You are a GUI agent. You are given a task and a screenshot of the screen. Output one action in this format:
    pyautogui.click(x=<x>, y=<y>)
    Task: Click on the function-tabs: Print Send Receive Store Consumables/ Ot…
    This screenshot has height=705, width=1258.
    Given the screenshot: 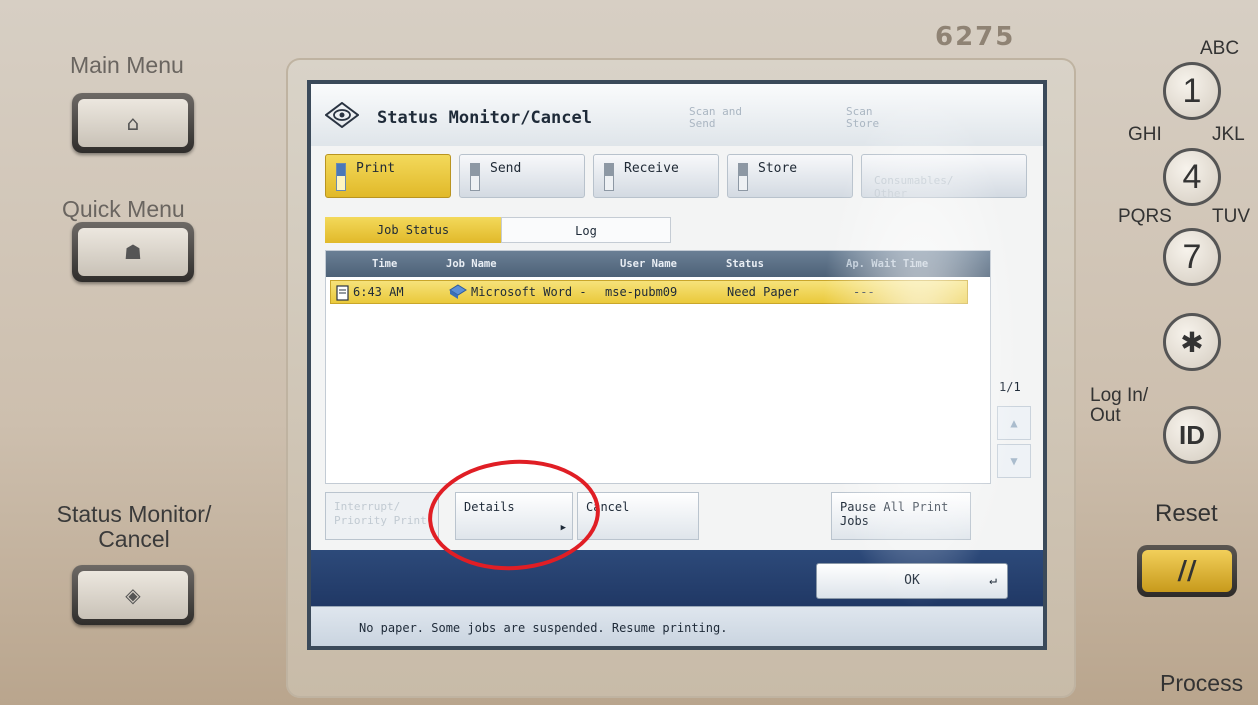 What is the action you would take?
    pyautogui.click(x=680, y=177)
    